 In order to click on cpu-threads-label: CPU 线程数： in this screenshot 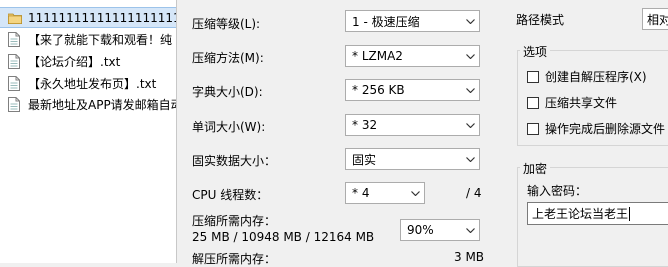, I will do `click(230, 195)`.